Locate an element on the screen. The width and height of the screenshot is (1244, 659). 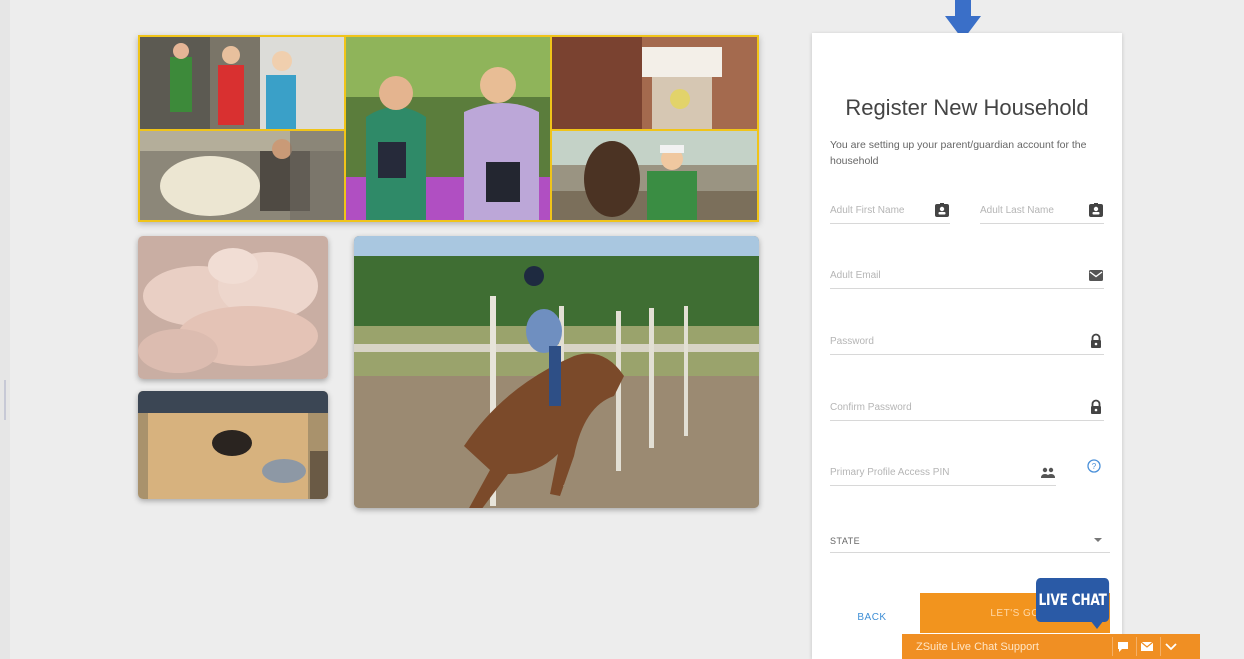
live-chat-bar: ZSuite Live Chat Support is located at coordinates (1051, 646).